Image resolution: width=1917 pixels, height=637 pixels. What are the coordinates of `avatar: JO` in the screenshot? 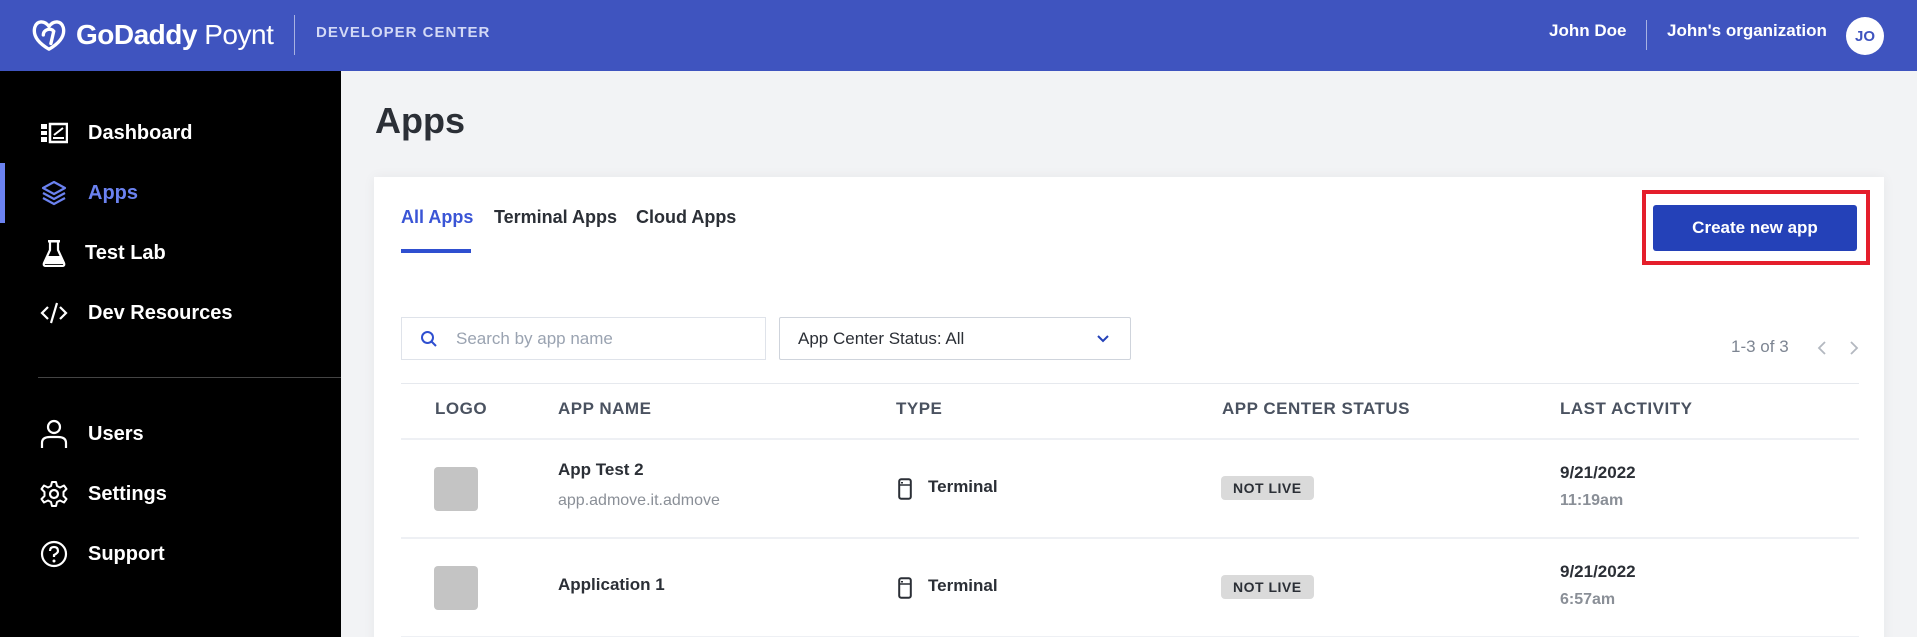 It's located at (1865, 36).